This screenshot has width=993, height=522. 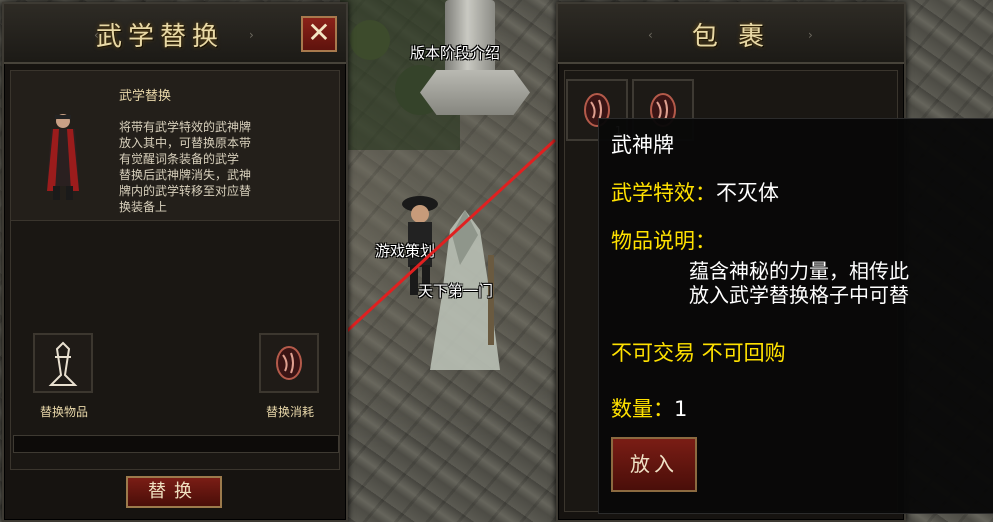 I want to click on description-line: 替换后武神牌消失，武神, so click(x=185, y=175).